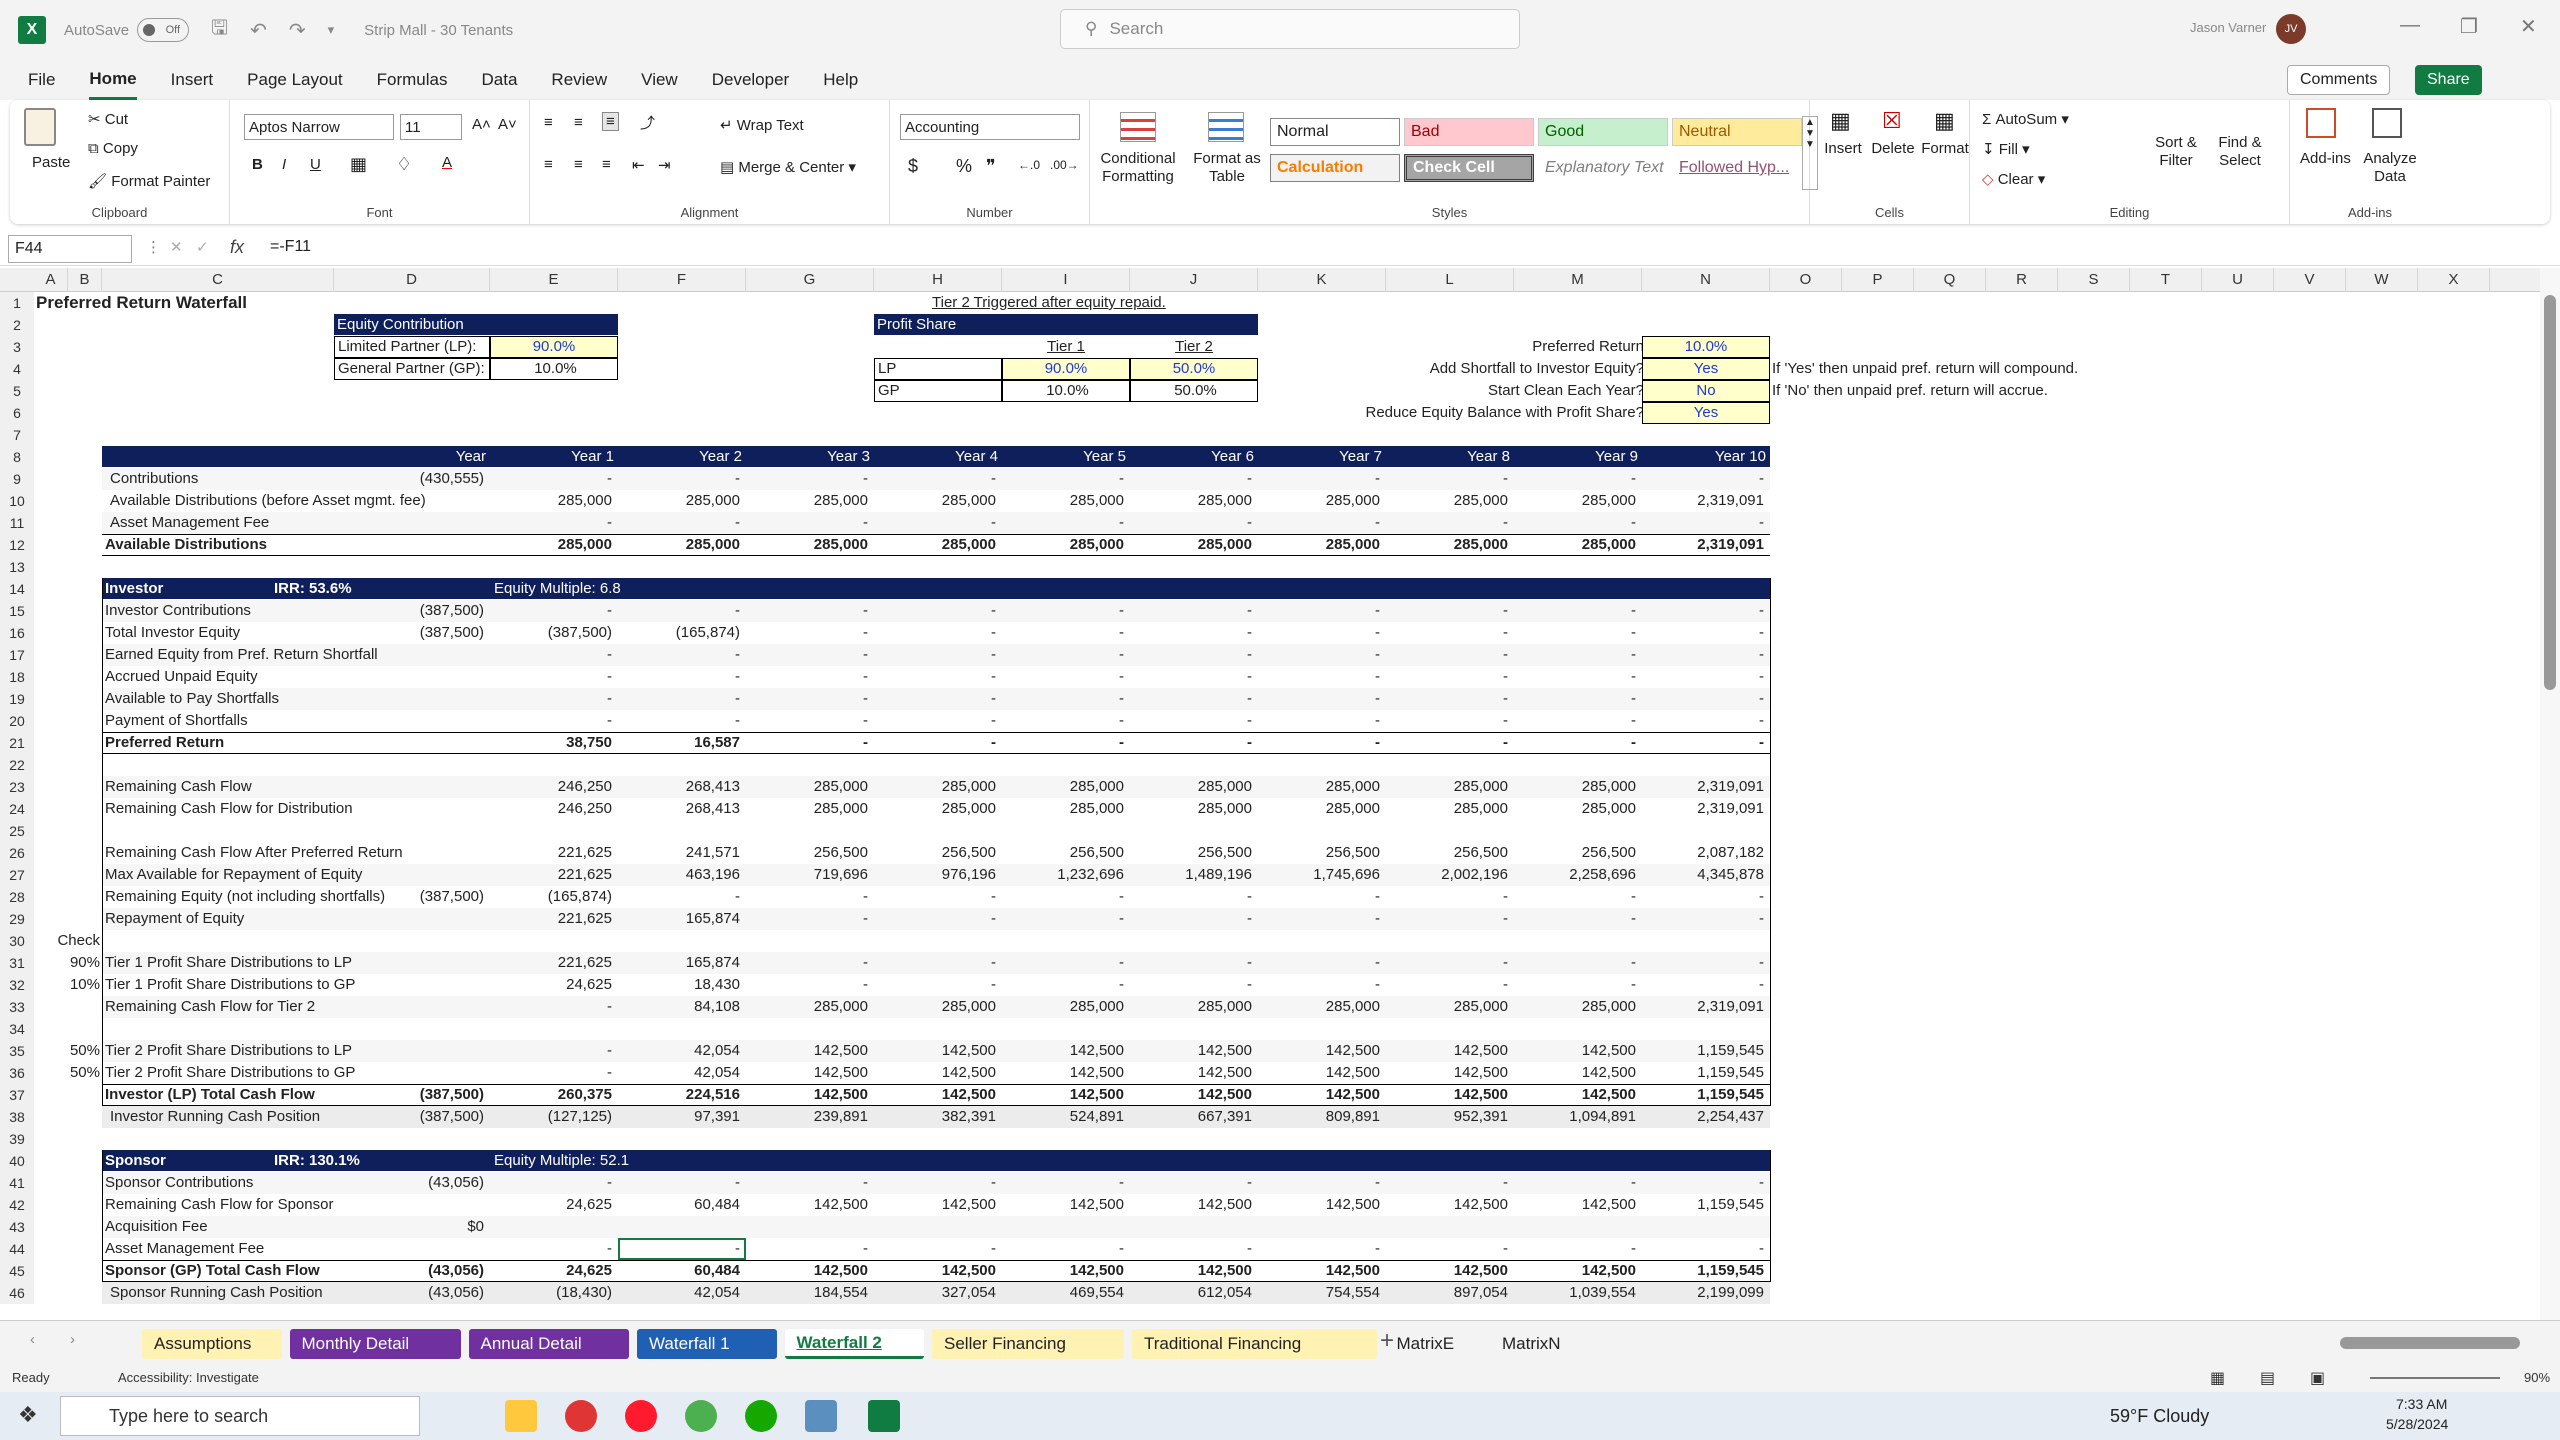 The height and width of the screenshot is (1440, 2560). I want to click on currency-icon: $, so click(913, 166).